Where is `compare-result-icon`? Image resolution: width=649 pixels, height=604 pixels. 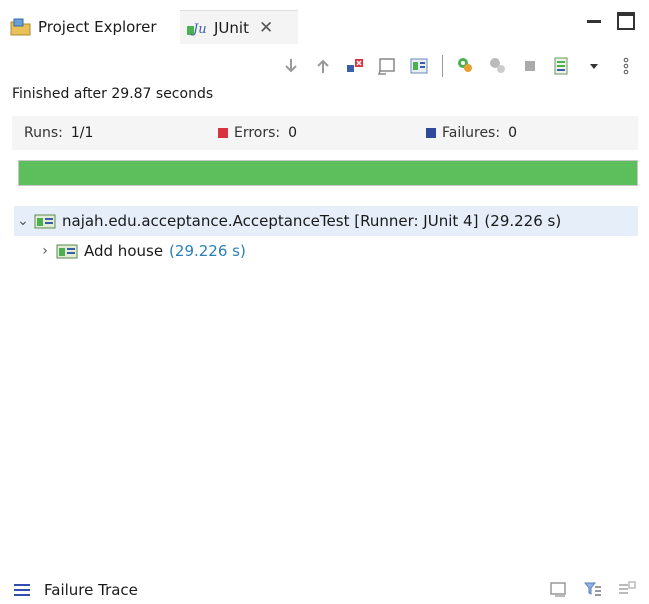
compare-result-icon is located at coordinates (559, 590).